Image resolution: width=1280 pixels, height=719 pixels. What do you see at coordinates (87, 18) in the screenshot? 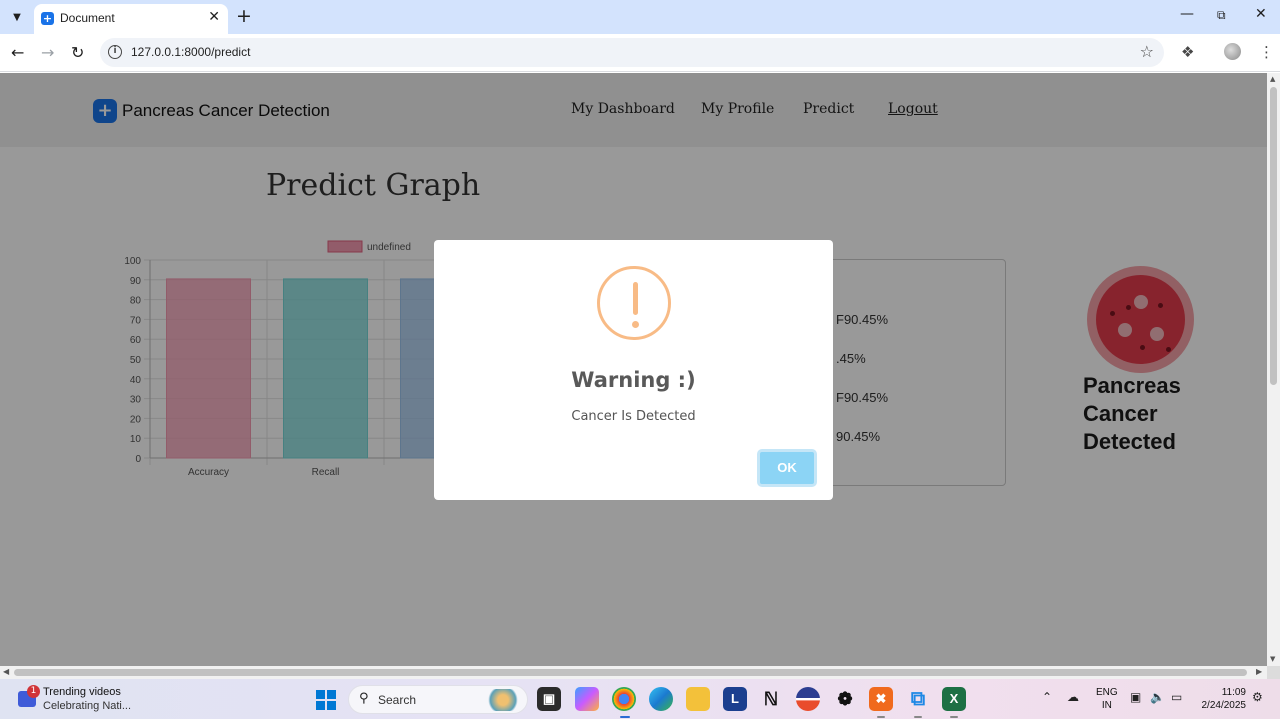
I see `tab-title: Document` at bounding box center [87, 18].